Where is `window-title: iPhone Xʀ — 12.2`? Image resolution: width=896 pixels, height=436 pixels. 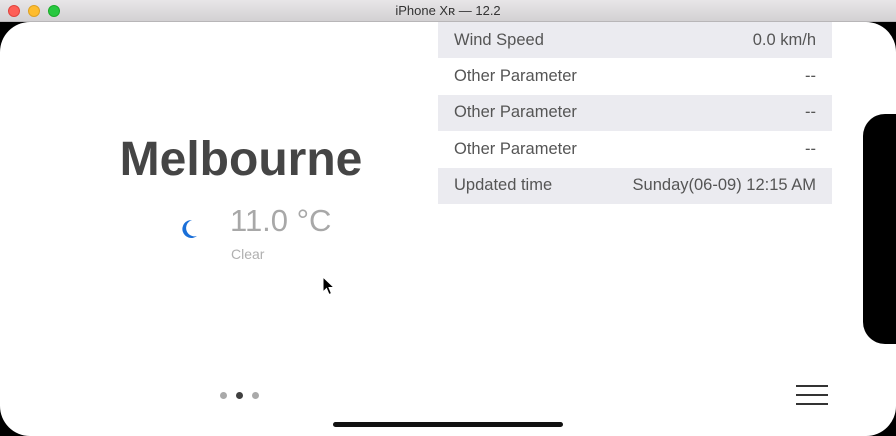 window-title: iPhone Xʀ — 12.2 is located at coordinates (448, 10).